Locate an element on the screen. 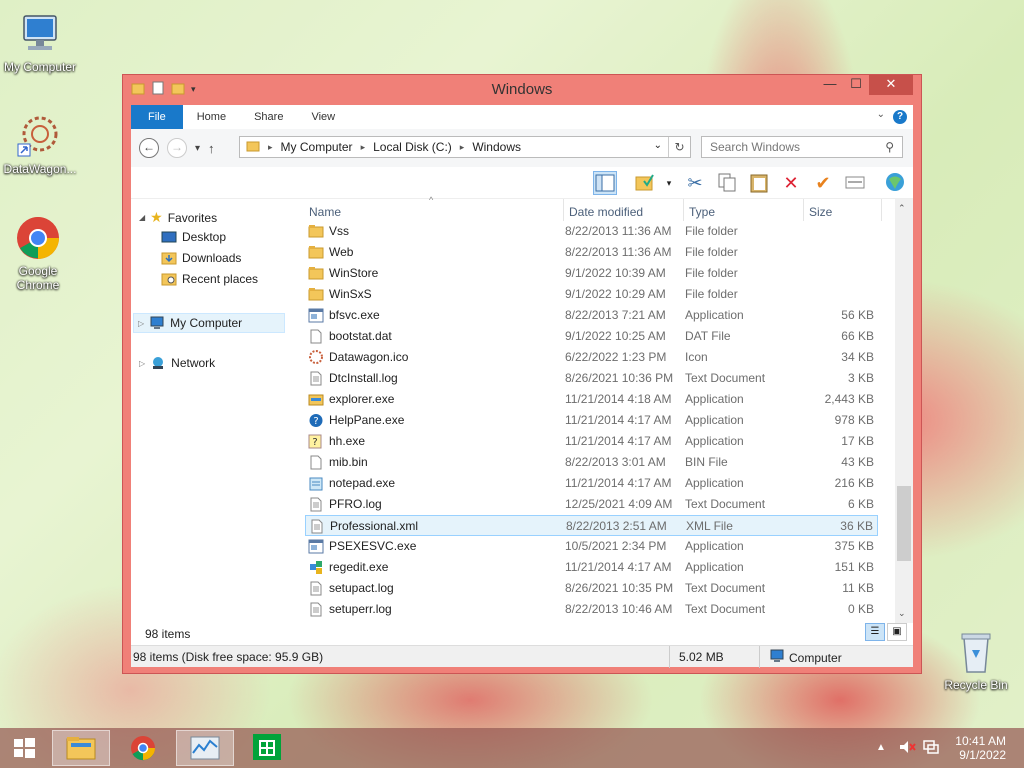 This screenshot has width=1024, height=768. recent-locations-button: ▾ is located at coordinates (197, 148).